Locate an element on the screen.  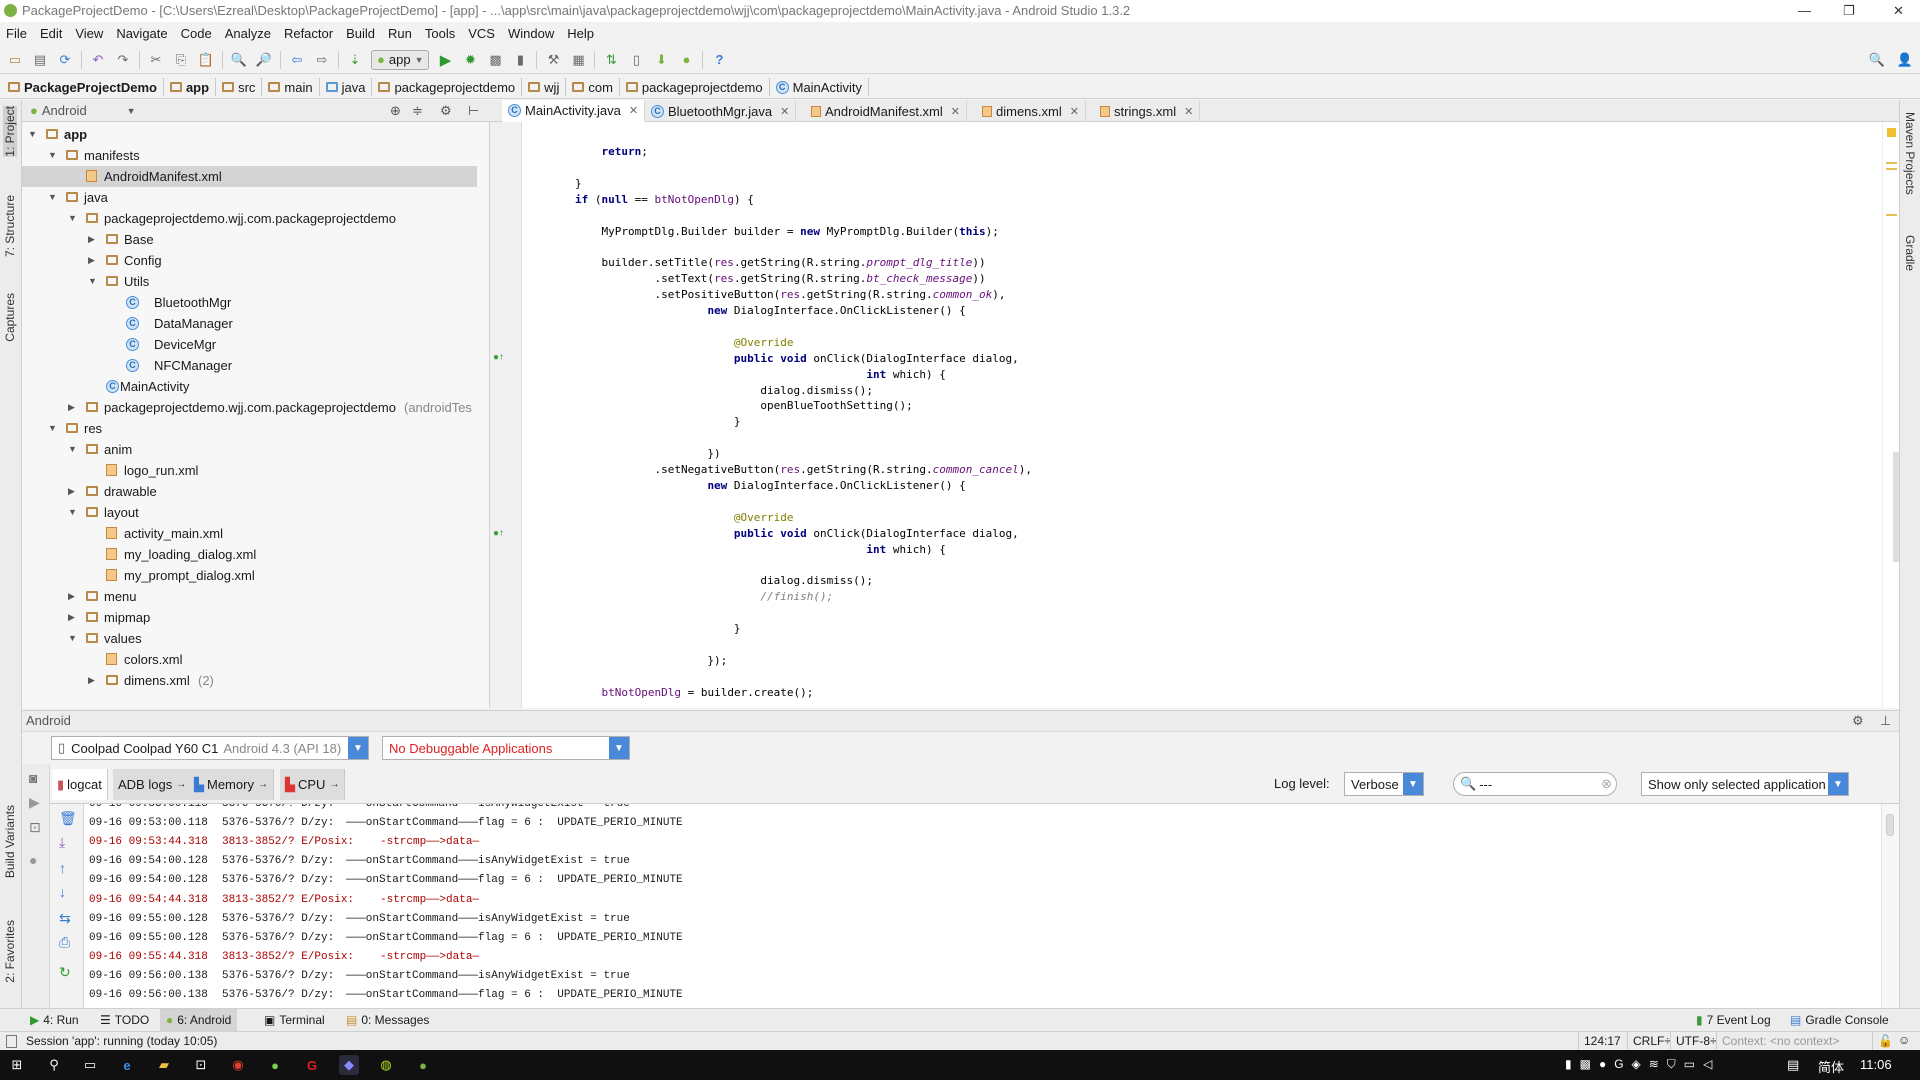
tree-item: C NFCManager is located at coordinates (249, 365).